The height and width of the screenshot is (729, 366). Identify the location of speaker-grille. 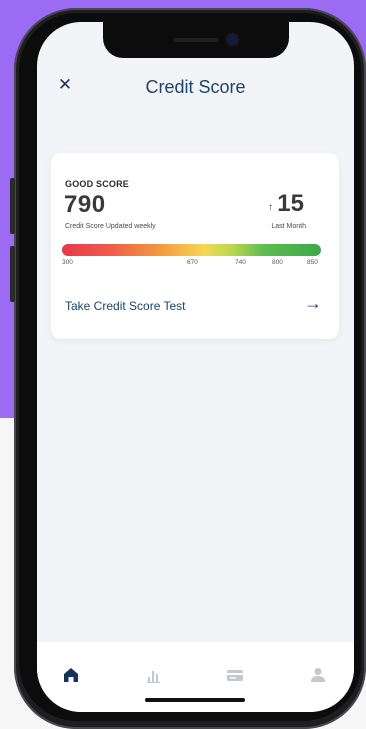
(196, 40).